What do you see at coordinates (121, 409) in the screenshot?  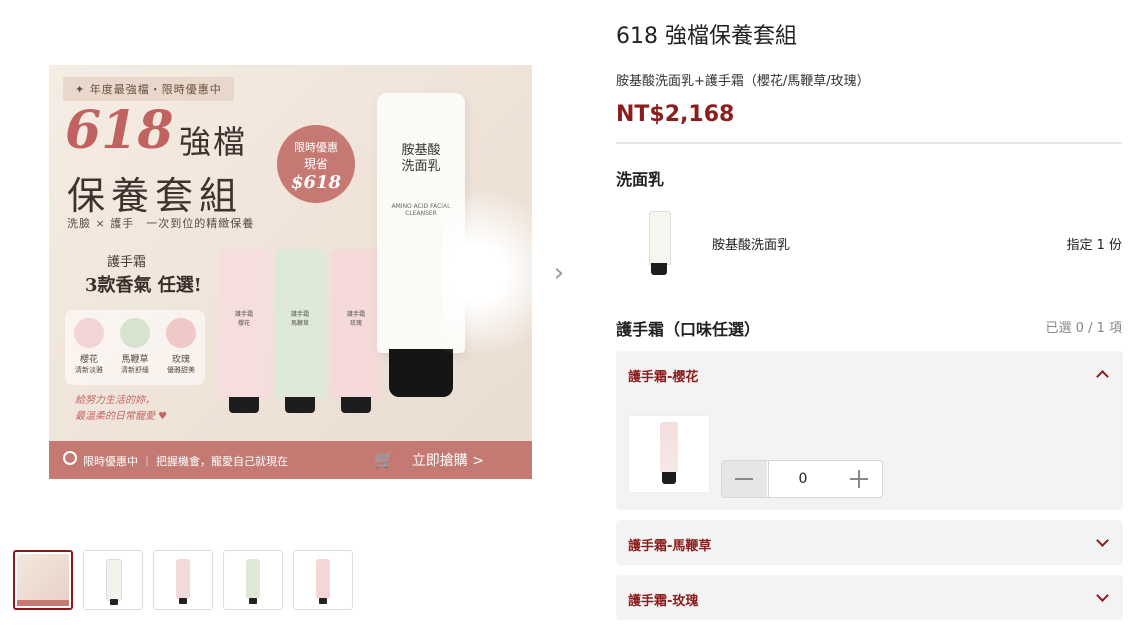 I see `hero-quote: 給努力生活的妳， 最溫柔的日常寵愛 ♥` at bounding box center [121, 409].